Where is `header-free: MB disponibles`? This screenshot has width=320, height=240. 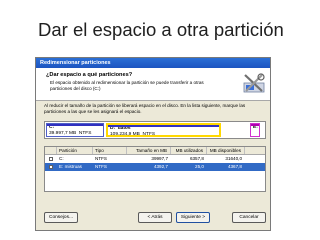 header-free: MB disponibles is located at coordinates (226, 150).